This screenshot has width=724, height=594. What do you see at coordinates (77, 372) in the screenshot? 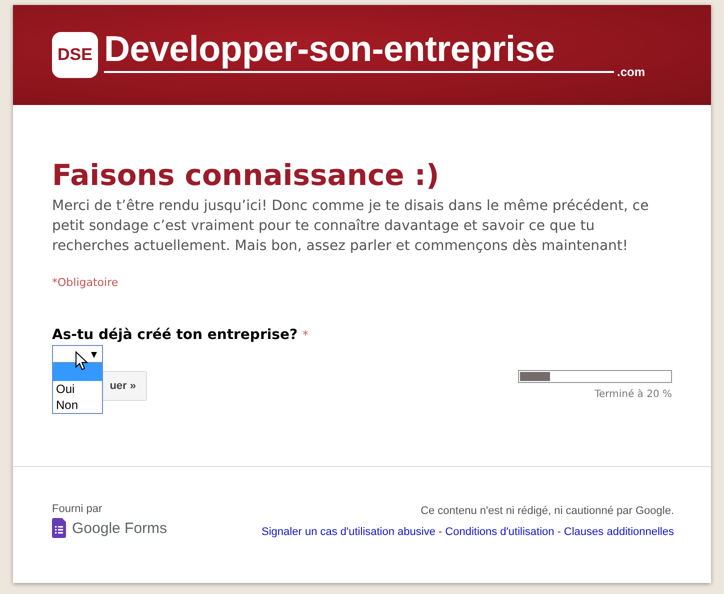
I see `dropdown-option` at bounding box center [77, 372].